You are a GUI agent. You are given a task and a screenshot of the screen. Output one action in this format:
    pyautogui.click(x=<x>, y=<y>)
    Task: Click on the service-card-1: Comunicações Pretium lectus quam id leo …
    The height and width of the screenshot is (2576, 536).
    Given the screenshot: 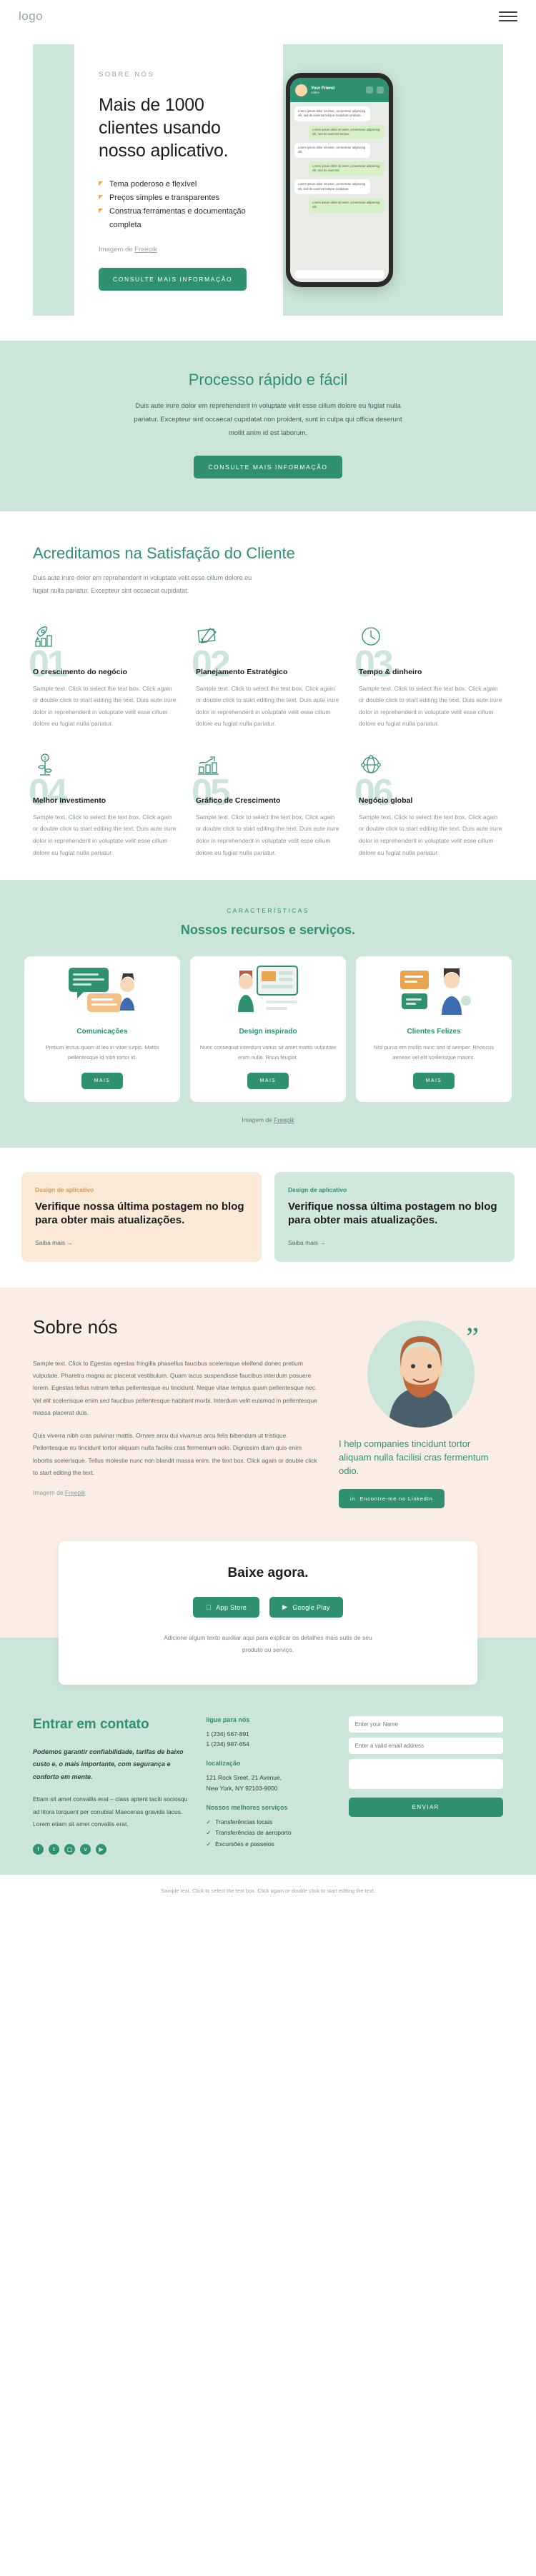 What is the action you would take?
    pyautogui.click(x=102, y=1029)
    